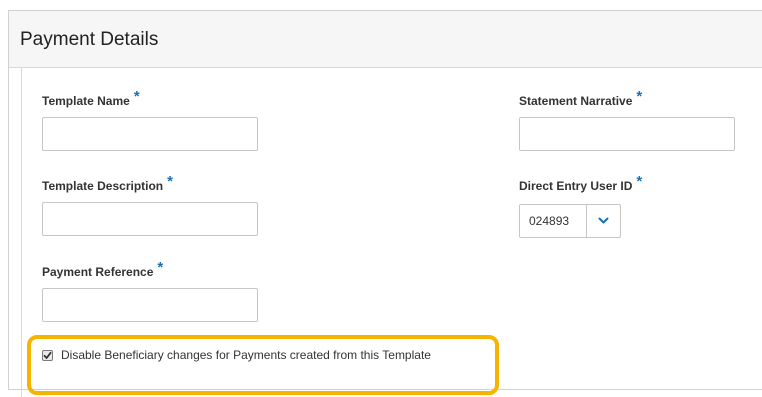 The height and width of the screenshot is (397, 762). What do you see at coordinates (627, 134) in the screenshot?
I see `statement-narrative-input` at bounding box center [627, 134].